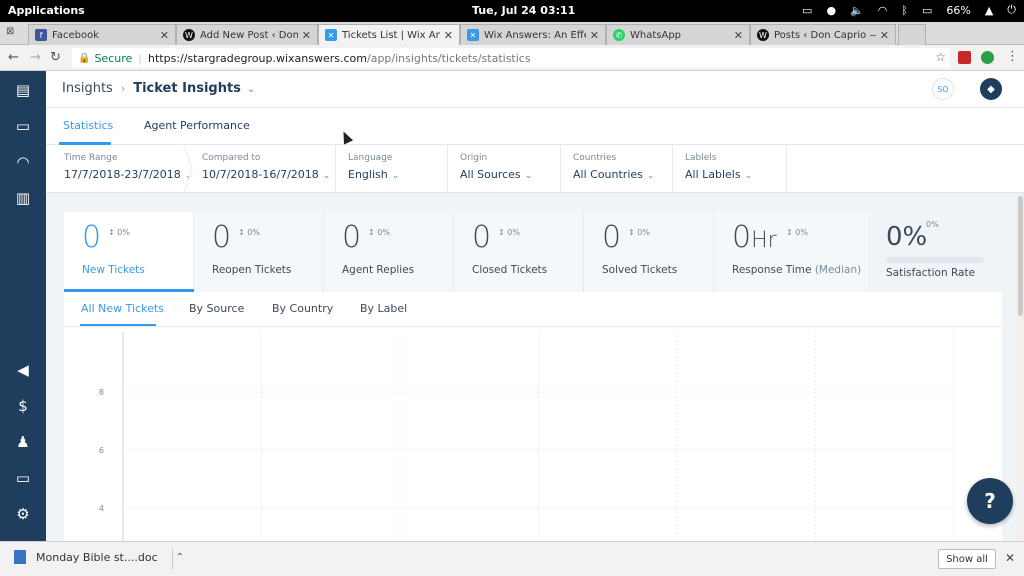 The image size is (1024, 576). Describe the element at coordinates (23, 198) in the screenshot. I see `insights-icon: ▥` at that location.